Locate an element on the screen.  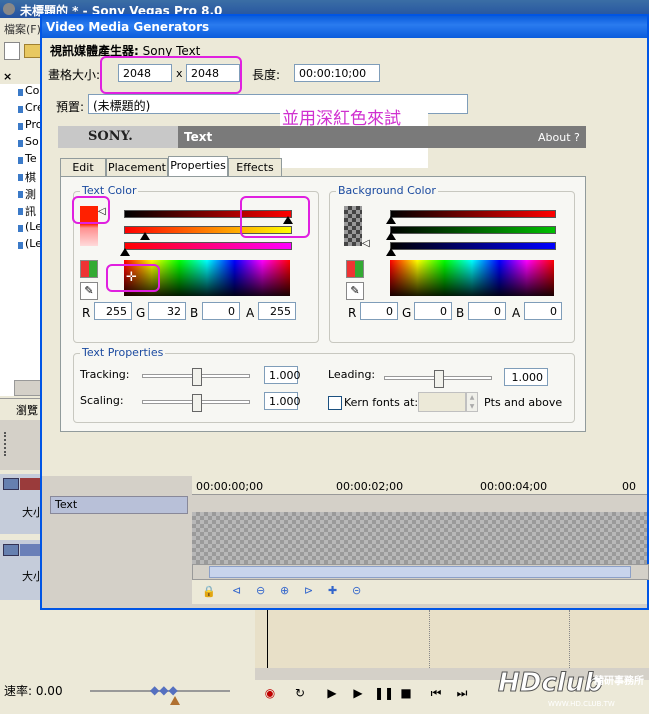
first-keyframe-icon: ⊲ is located at coordinates (236, 590).